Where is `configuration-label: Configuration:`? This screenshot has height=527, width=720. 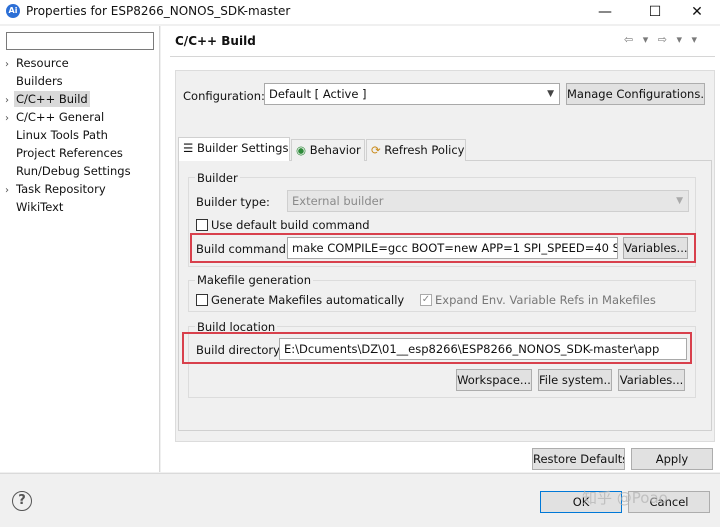 configuration-label: Configuration: is located at coordinates (224, 96).